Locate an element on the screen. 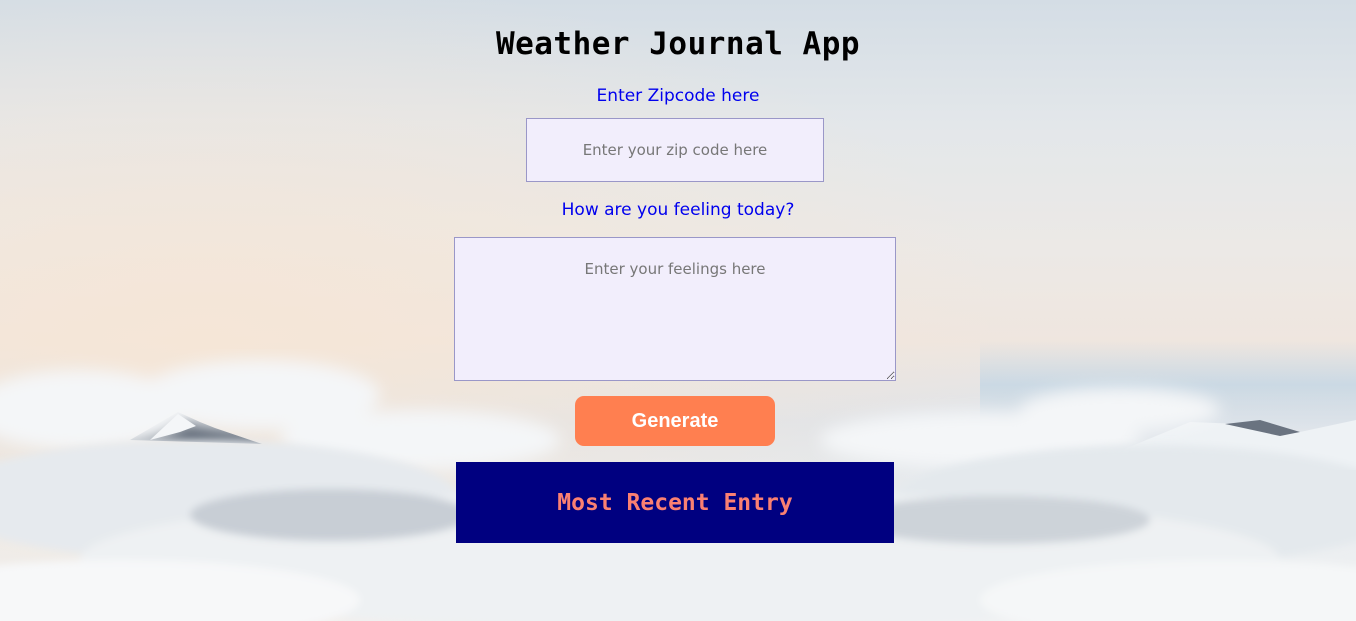 This screenshot has height=621, width=1356. zip-label: Enter Zipcode here is located at coordinates (678, 96).